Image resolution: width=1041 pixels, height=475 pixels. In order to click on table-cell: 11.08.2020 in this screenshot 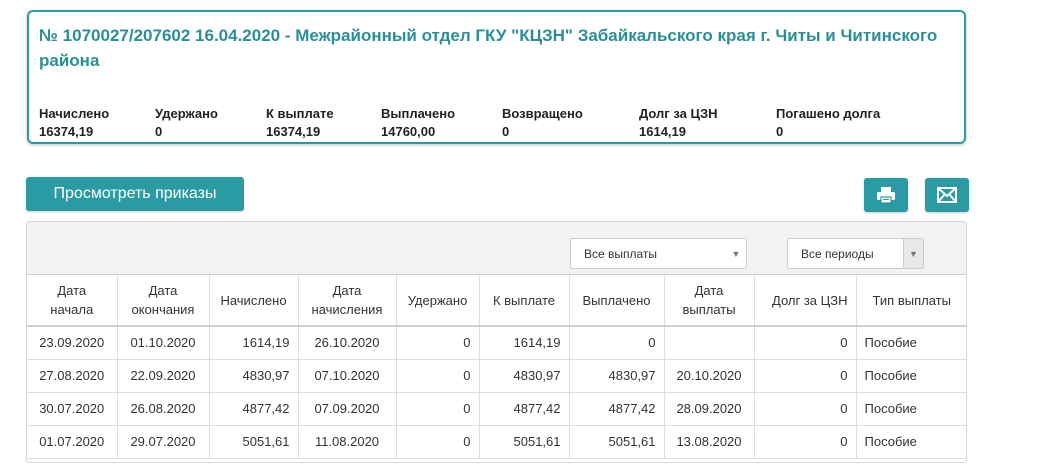, I will do `click(347, 442)`.